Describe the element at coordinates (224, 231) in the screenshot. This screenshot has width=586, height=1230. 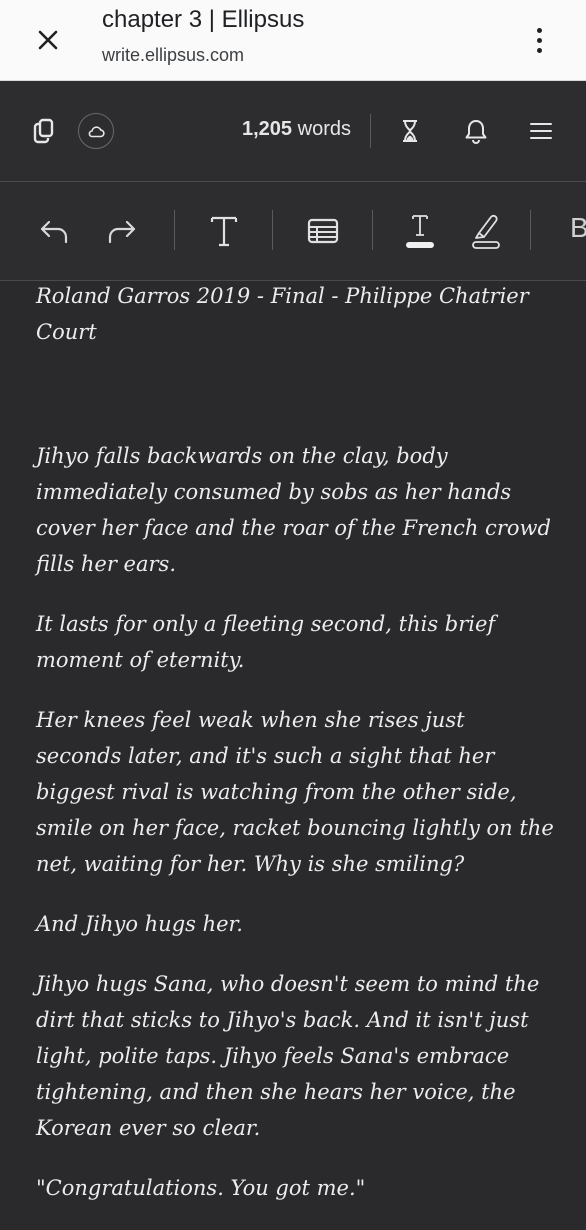
I see `text-style-icon` at that location.